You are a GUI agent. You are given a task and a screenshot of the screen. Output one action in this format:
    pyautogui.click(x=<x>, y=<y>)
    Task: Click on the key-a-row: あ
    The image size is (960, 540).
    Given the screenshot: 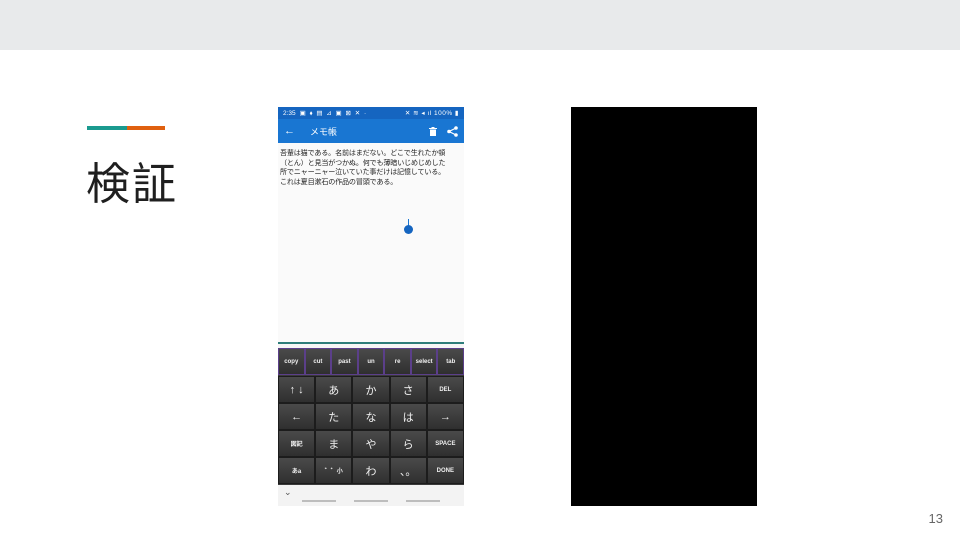 What is the action you would take?
    pyautogui.click(x=334, y=389)
    